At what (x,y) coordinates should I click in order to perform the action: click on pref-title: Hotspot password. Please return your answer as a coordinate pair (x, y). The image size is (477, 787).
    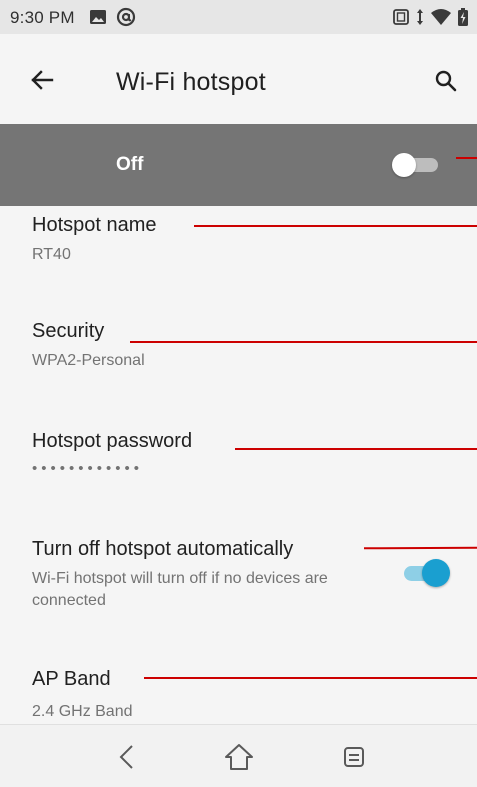
    Looking at the image, I should click on (112, 441).